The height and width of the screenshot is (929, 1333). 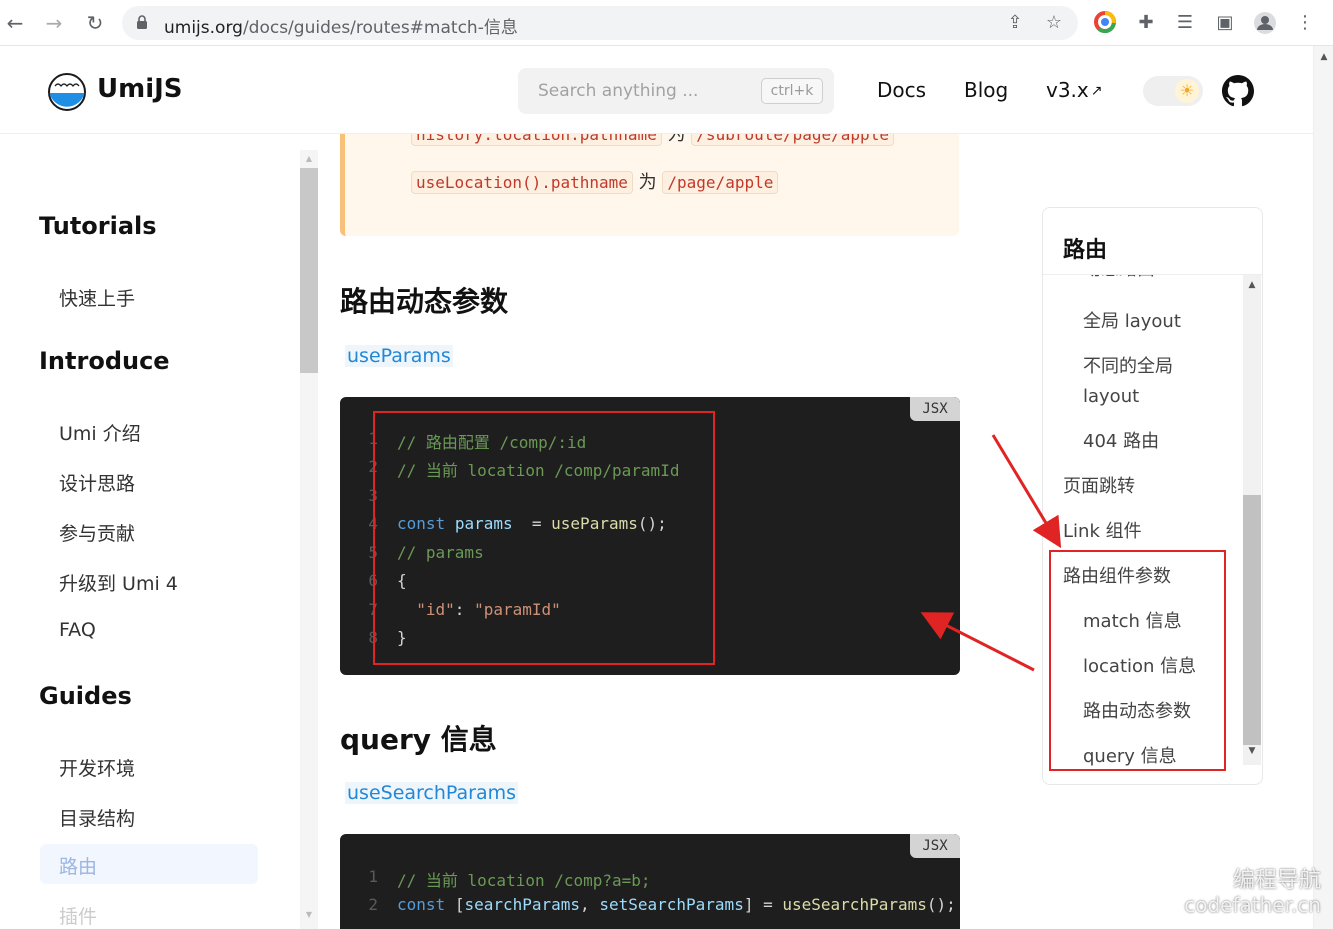 I want to click on nav-version-link: v3.x ↗, so click(x=1074, y=90).